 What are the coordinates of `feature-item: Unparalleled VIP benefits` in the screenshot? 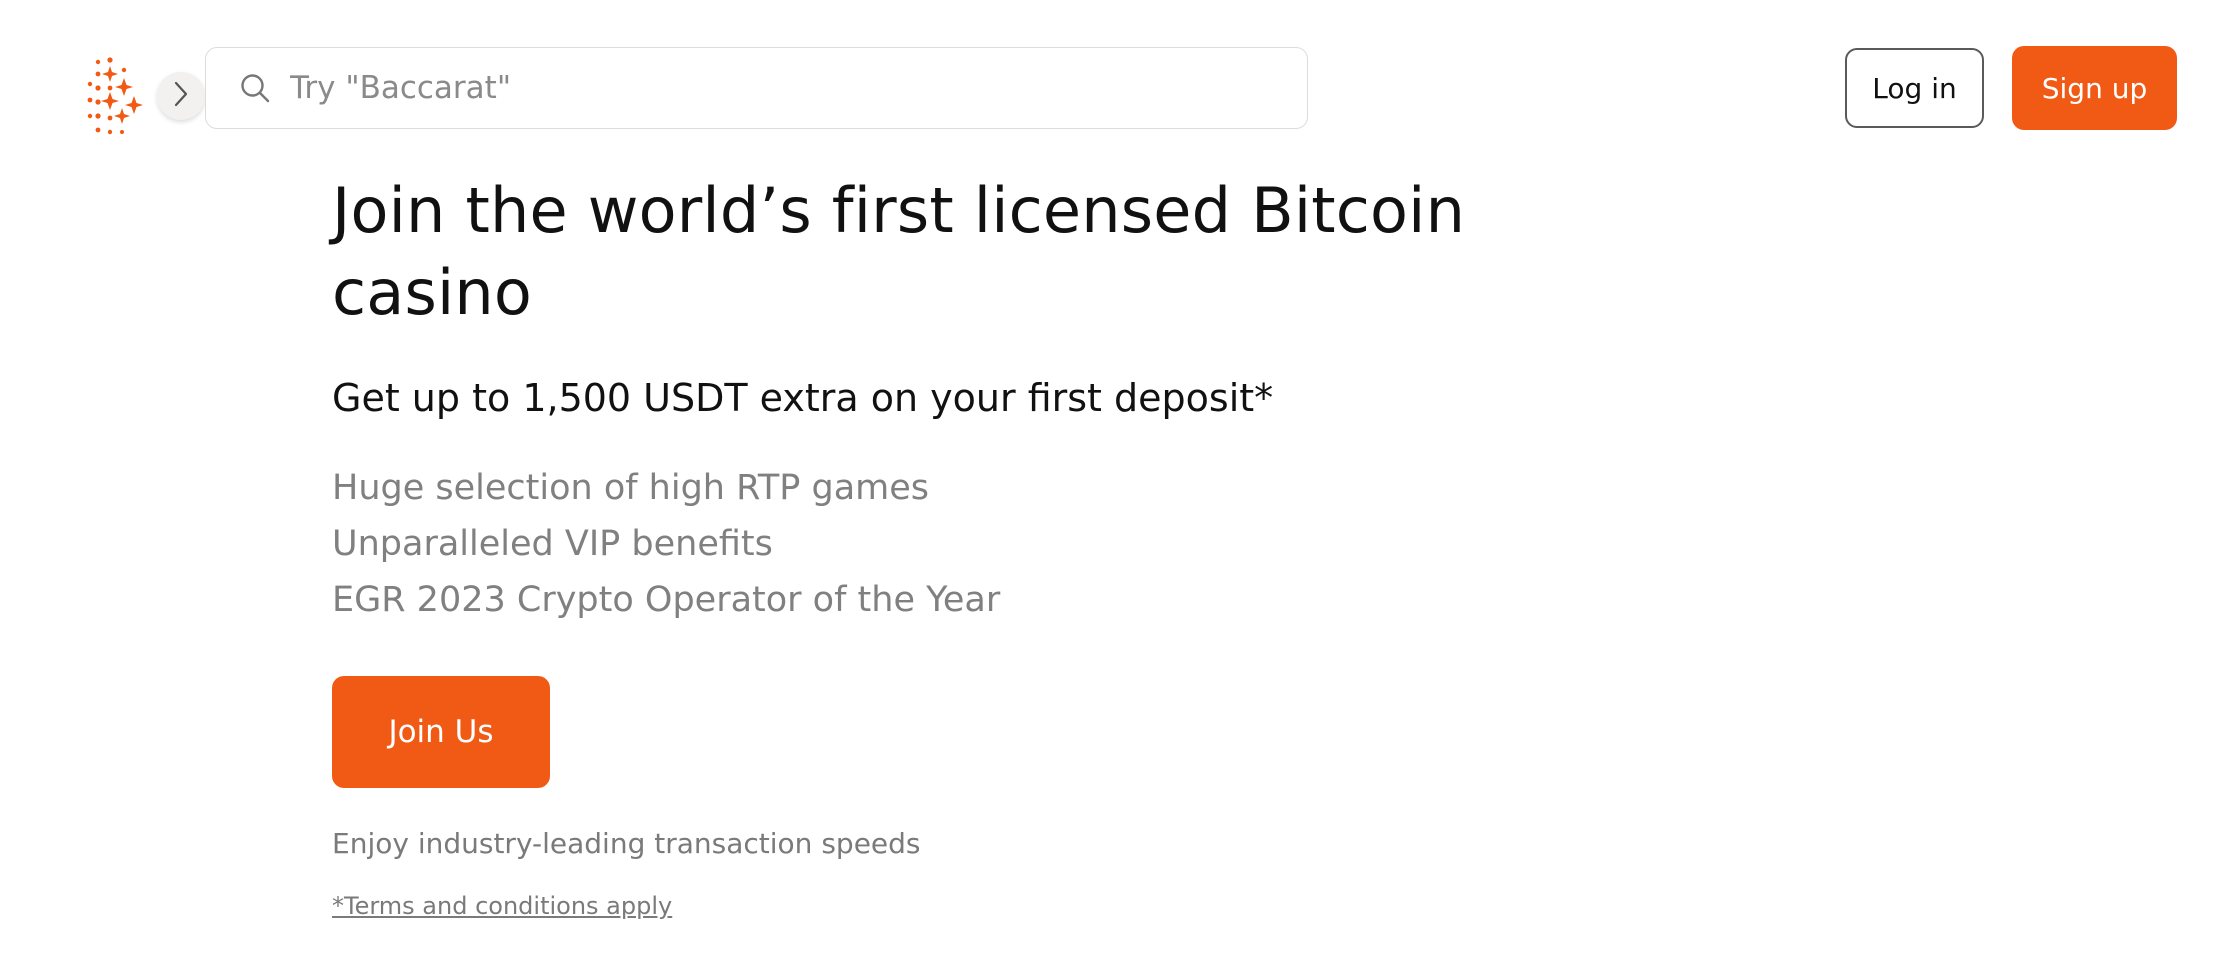 It's located at (552, 544).